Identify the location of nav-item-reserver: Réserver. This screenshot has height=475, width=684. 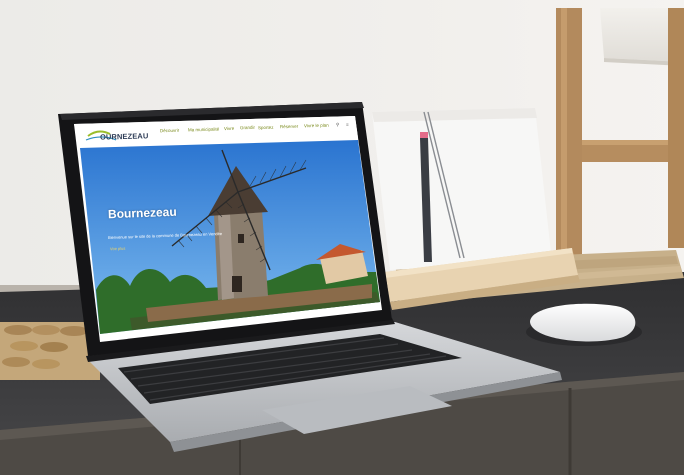
(289, 127).